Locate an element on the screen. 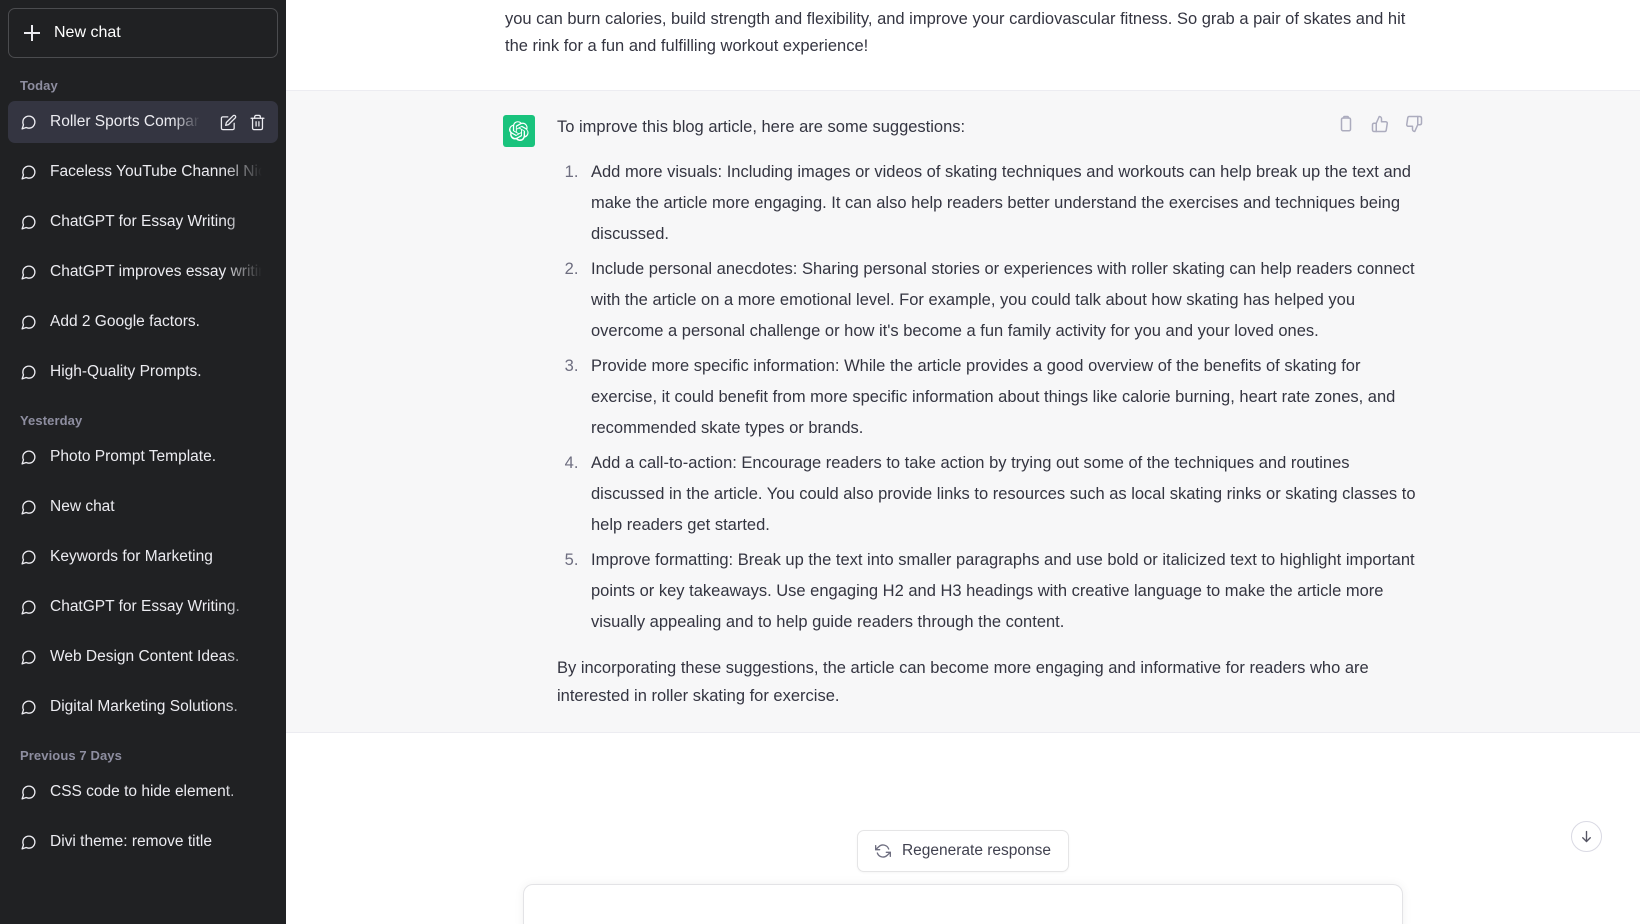 Image resolution: width=1640 pixels, height=924 pixels. chat-history-item: Keywords for Marketing is located at coordinates (143, 557).